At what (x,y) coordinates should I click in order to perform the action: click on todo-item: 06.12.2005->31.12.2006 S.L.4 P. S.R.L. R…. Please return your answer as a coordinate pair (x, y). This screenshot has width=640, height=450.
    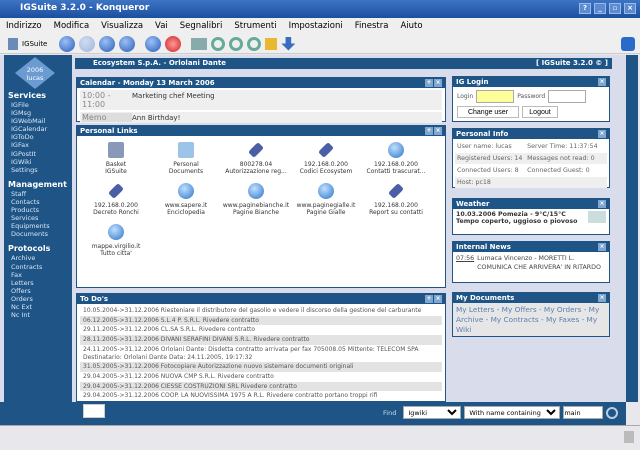
    Looking at the image, I should click on (261, 320).